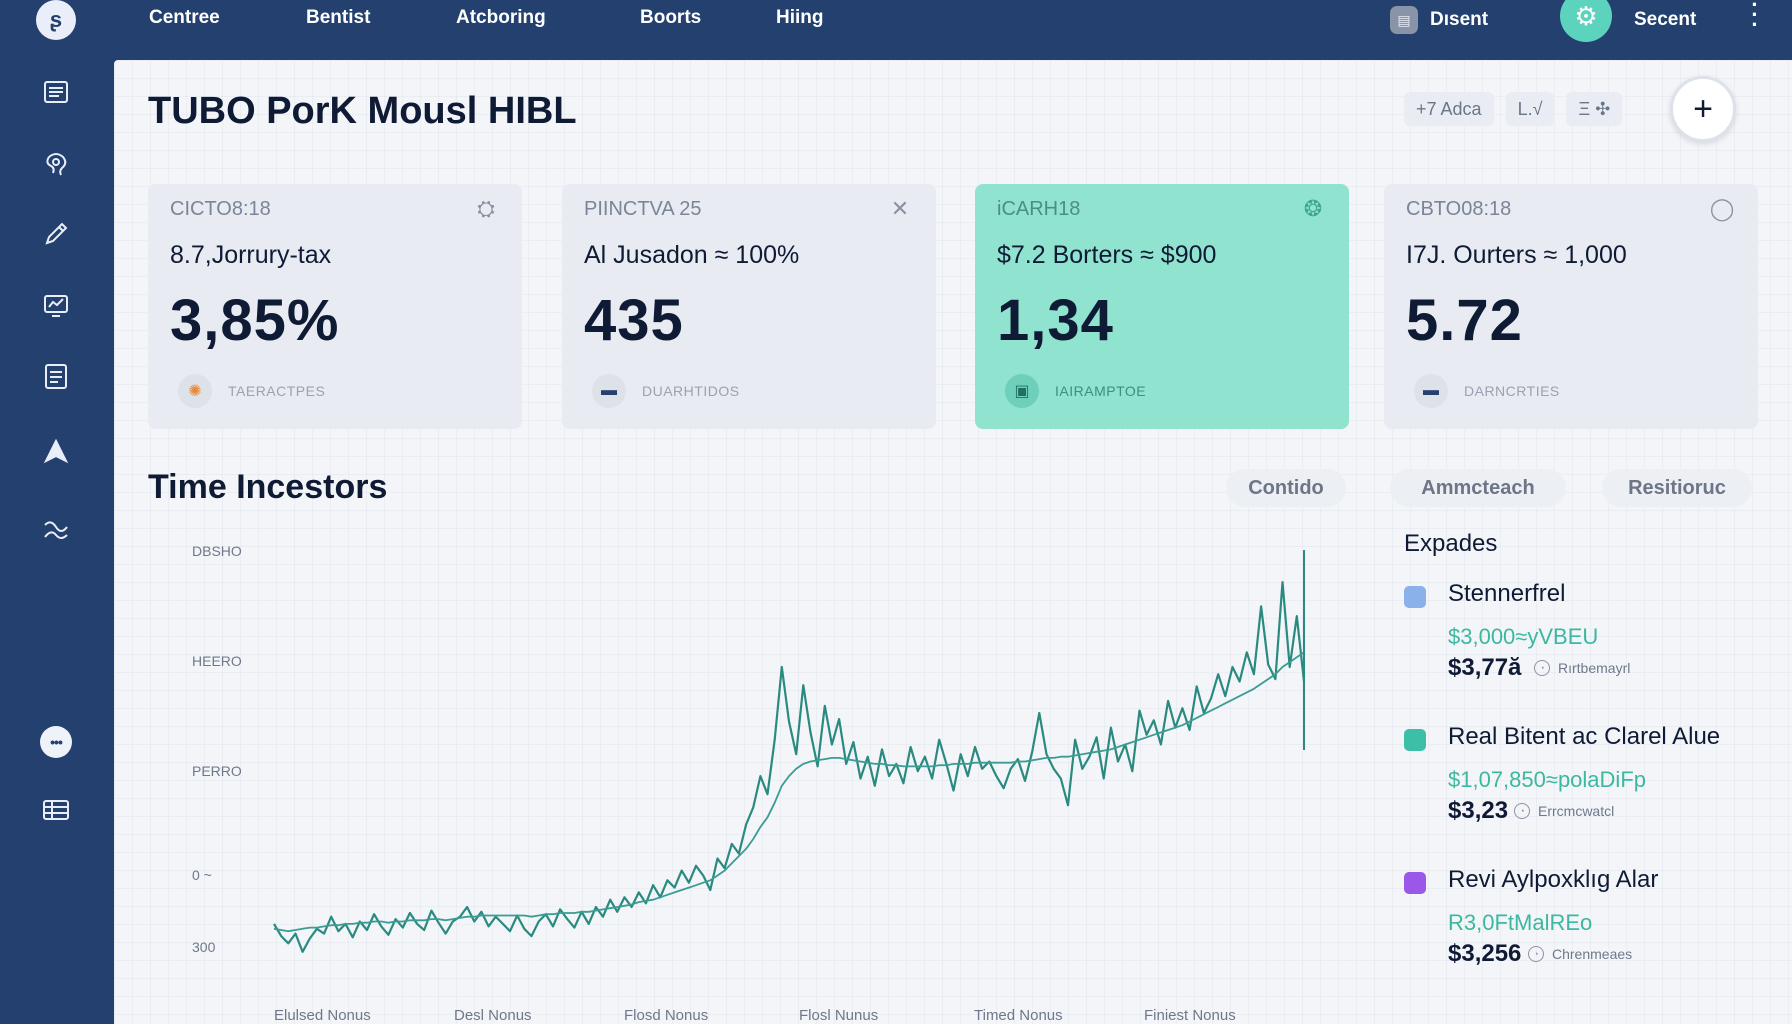 The width and height of the screenshot is (1792, 1024). What do you see at coordinates (1415, 883) in the screenshot?
I see `app-icon` at bounding box center [1415, 883].